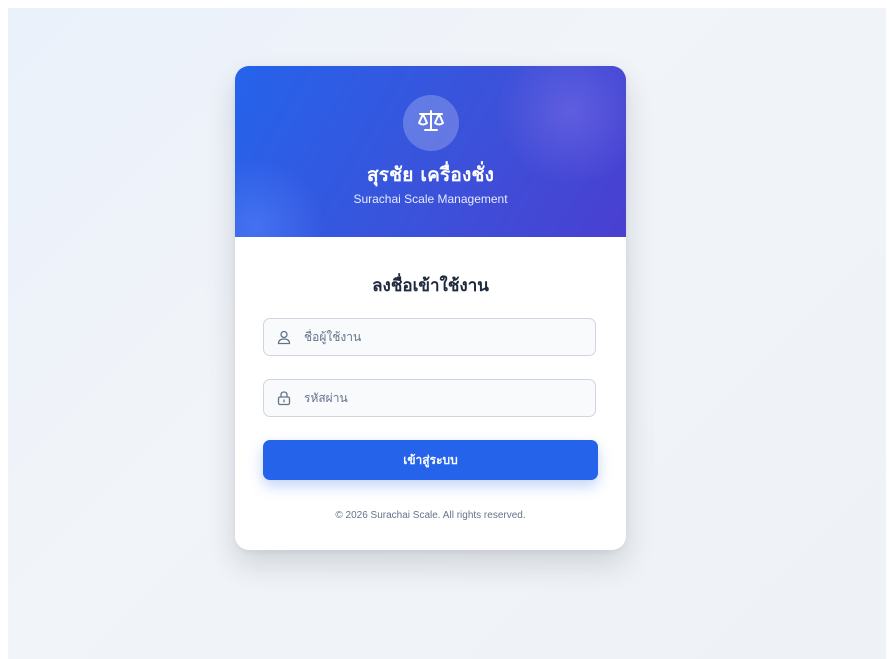 Image resolution: width=889 pixels, height=659 pixels. What do you see at coordinates (444, 337) in the screenshot?
I see `username-input` at bounding box center [444, 337].